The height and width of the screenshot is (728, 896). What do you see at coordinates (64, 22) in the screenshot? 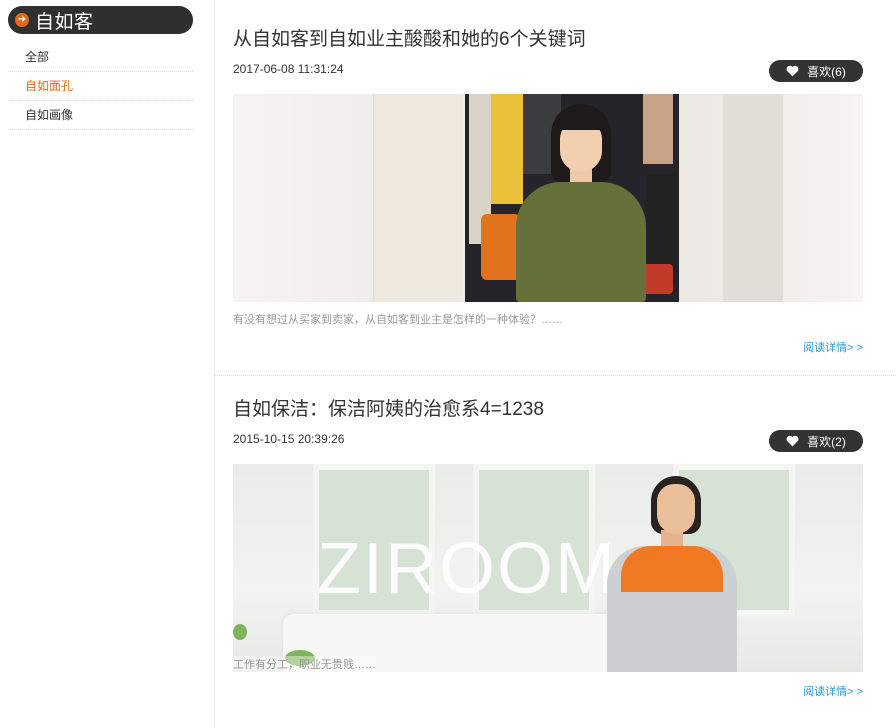
I see `brand-title: 自如客` at bounding box center [64, 22].